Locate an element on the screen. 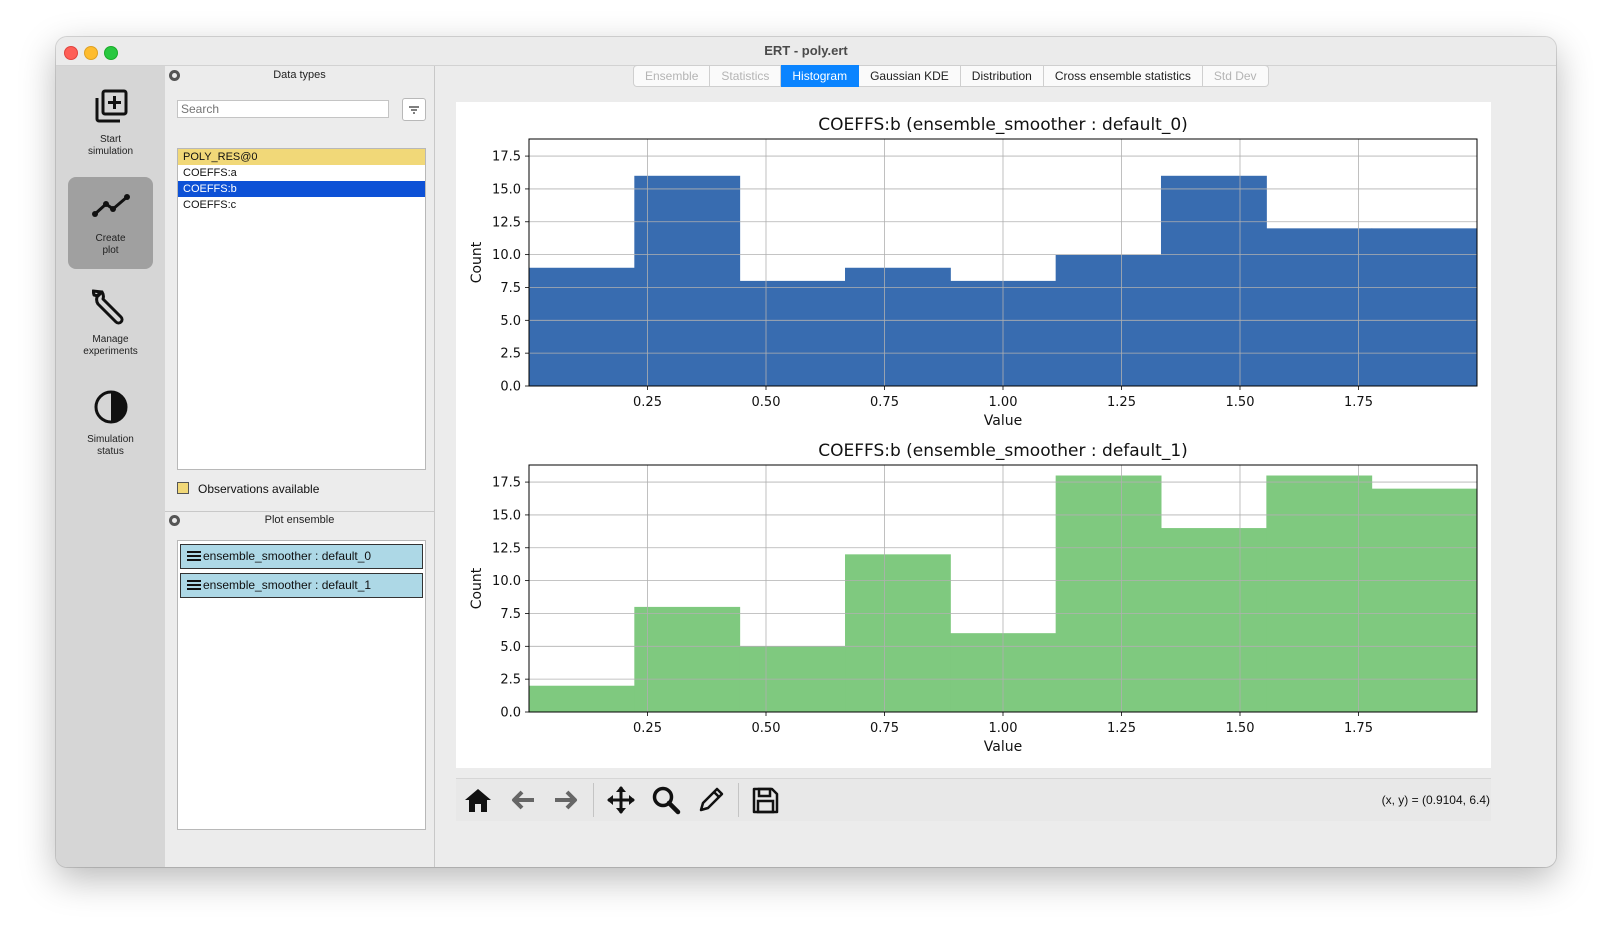 The height and width of the screenshot is (940, 1612). y-axis-label: Count is located at coordinates (477, 262).